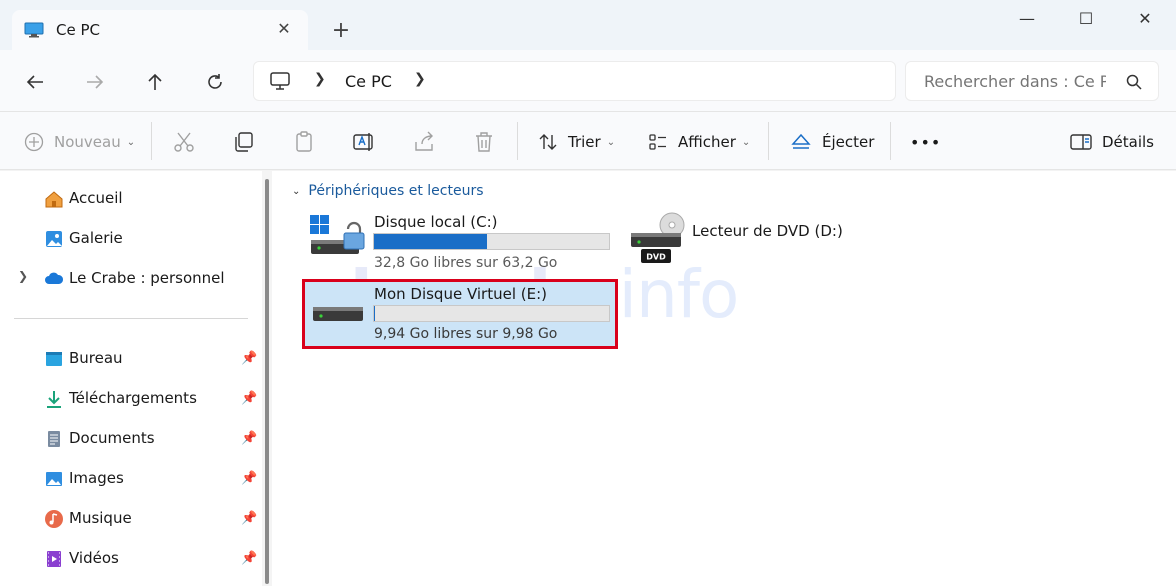  I want to click on sidebar-item-onedrive: ❯ Le Crabe : personnel, so click(131, 279).